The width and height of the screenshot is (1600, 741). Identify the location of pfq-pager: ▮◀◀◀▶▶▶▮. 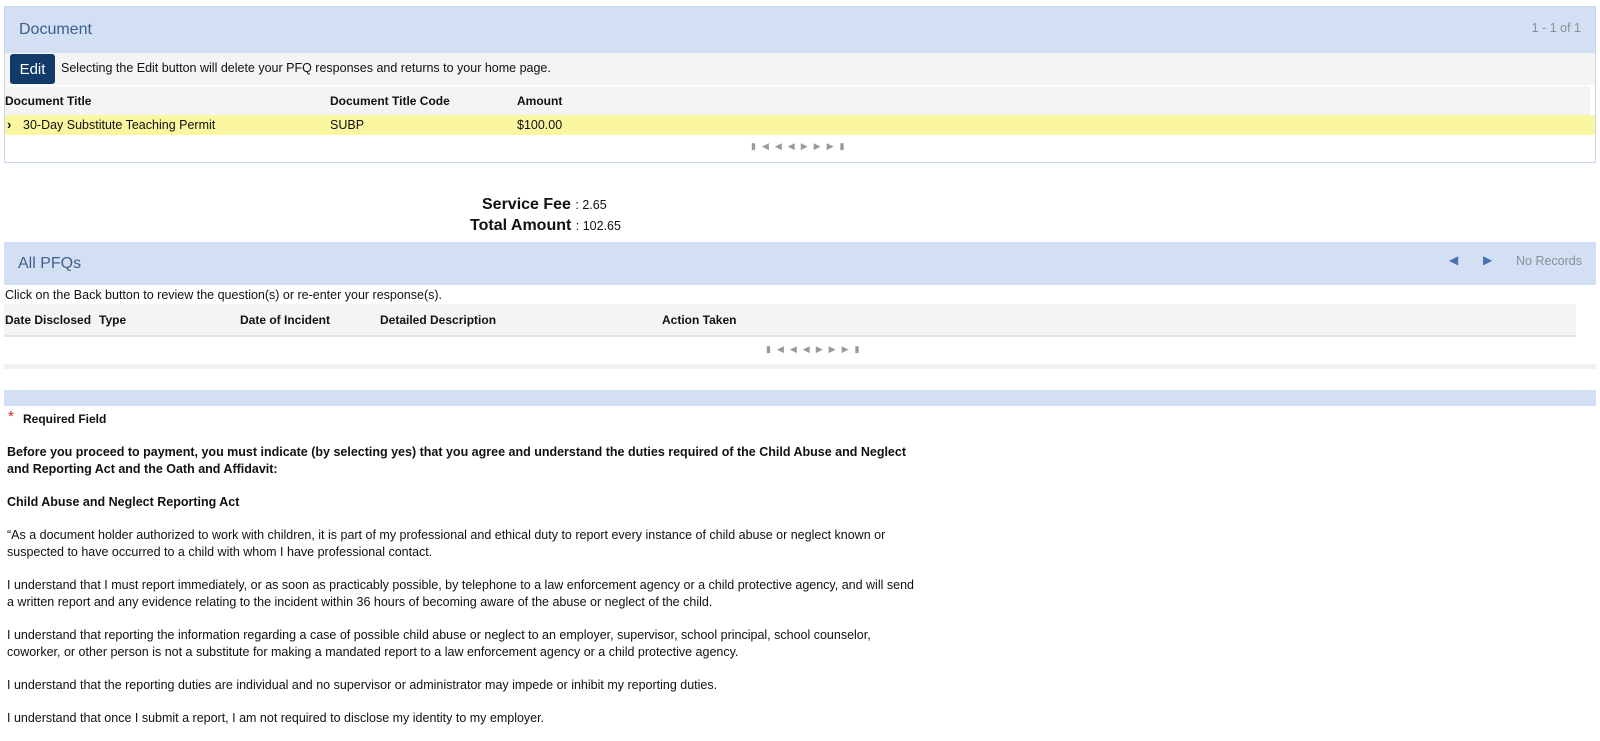
(815, 349).